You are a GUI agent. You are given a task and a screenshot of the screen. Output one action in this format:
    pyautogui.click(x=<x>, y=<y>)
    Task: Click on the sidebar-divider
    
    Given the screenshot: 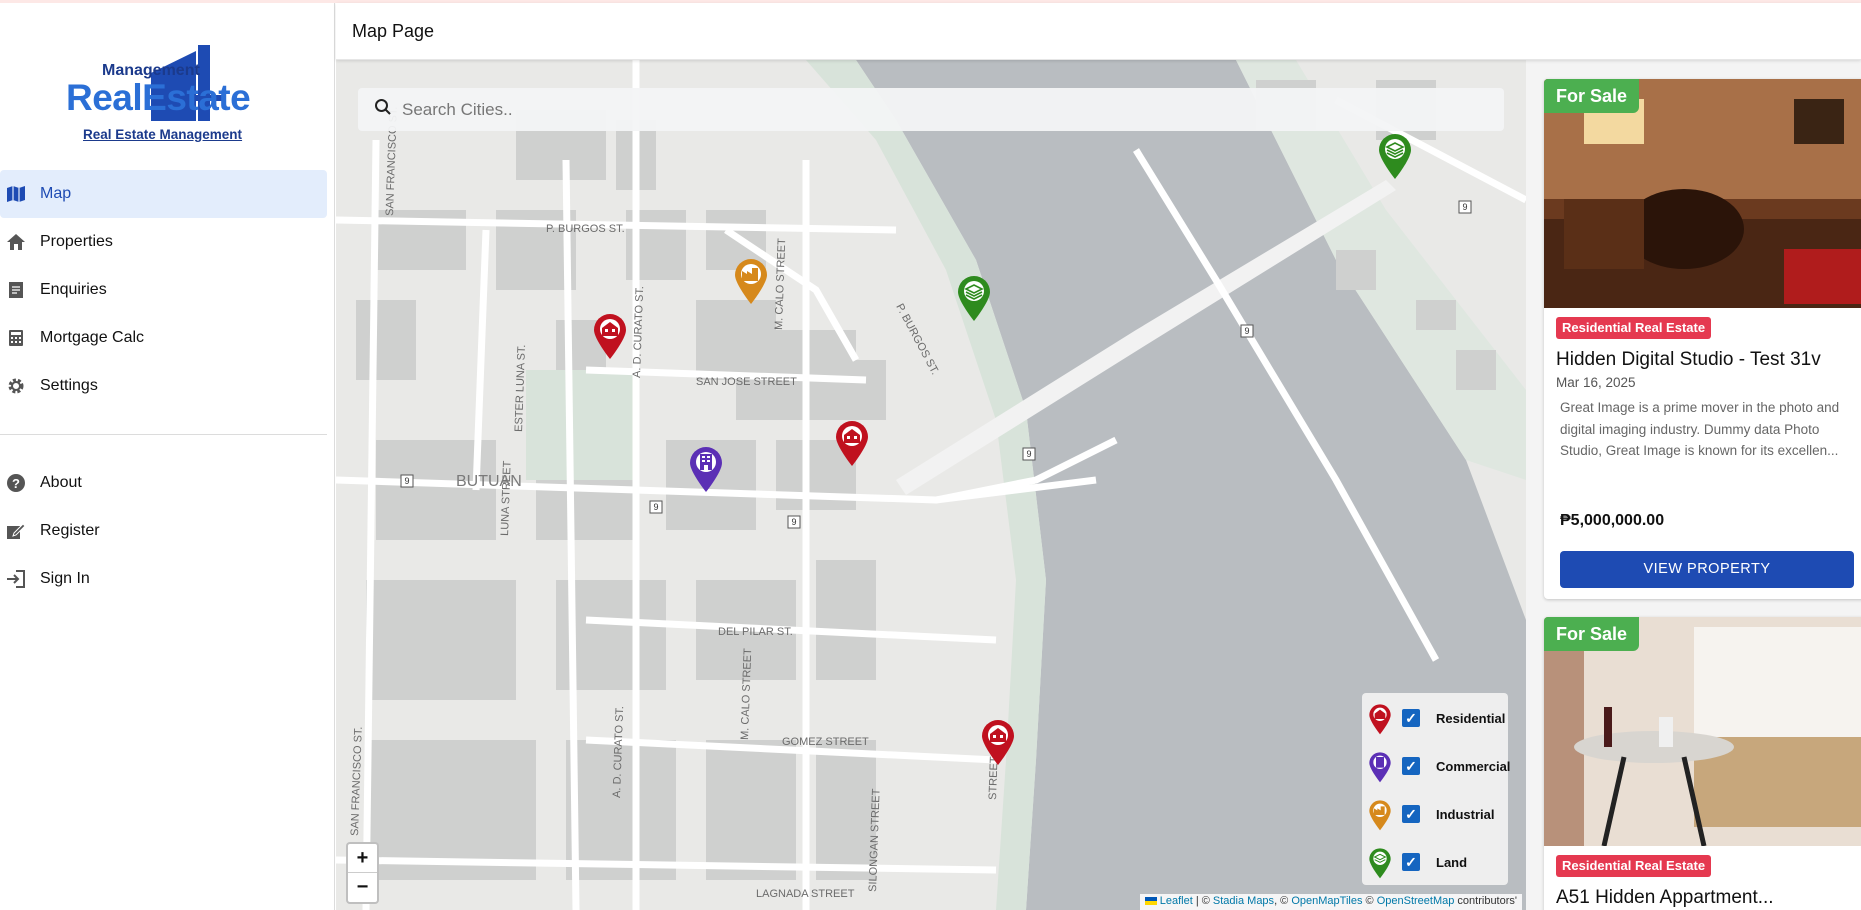 What is the action you would take?
    pyautogui.click(x=163, y=434)
    